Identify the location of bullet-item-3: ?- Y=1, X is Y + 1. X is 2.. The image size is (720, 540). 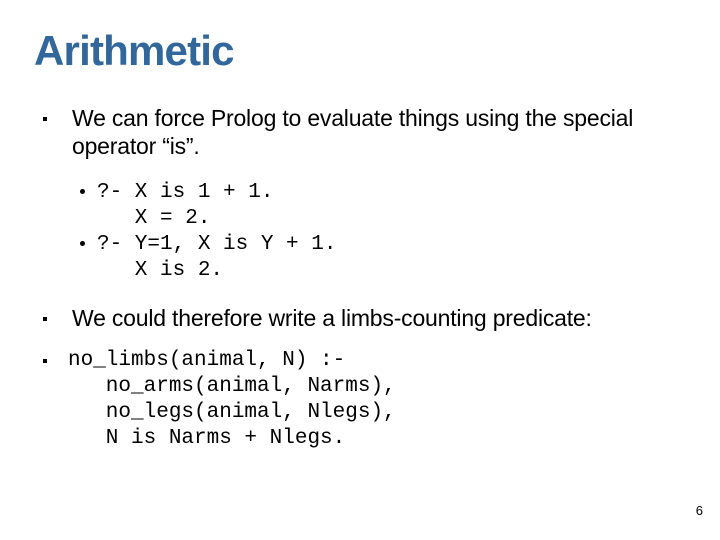
(360, 258).